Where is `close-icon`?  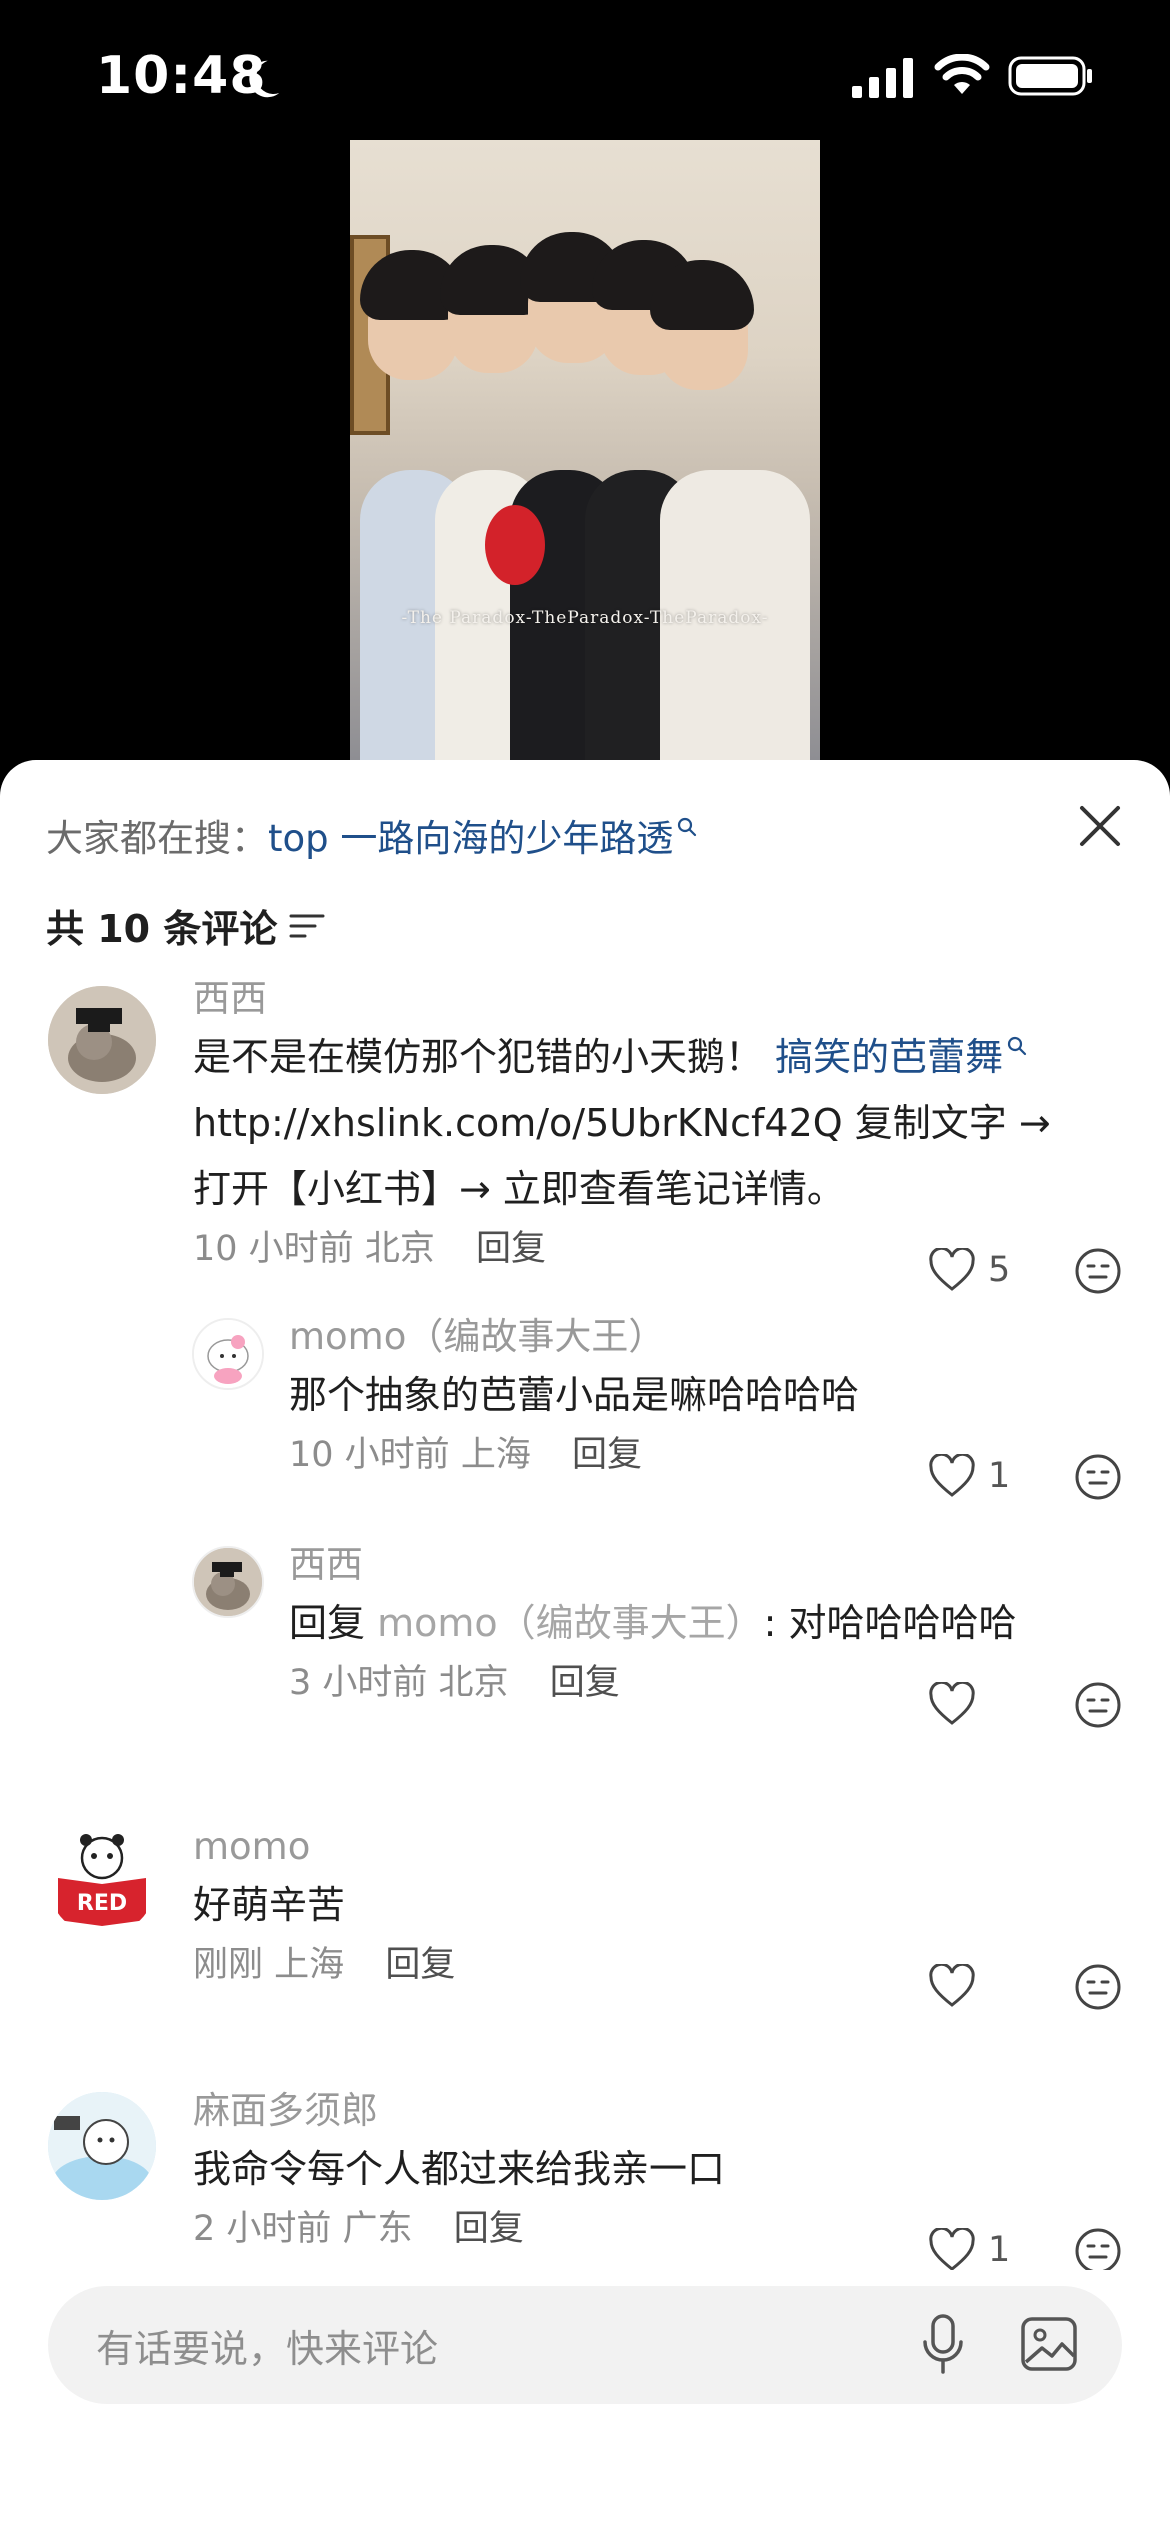
close-icon is located at coordinates (1100, 826).